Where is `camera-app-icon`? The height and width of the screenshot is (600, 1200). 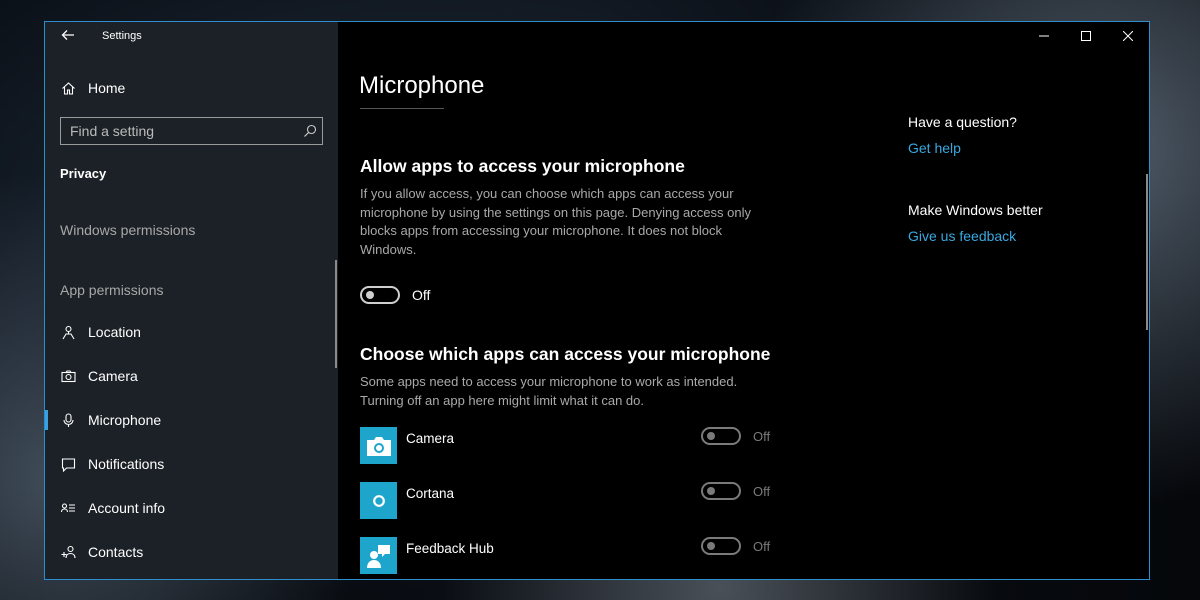
camera-app-icon is located at coordinates (378, 445).